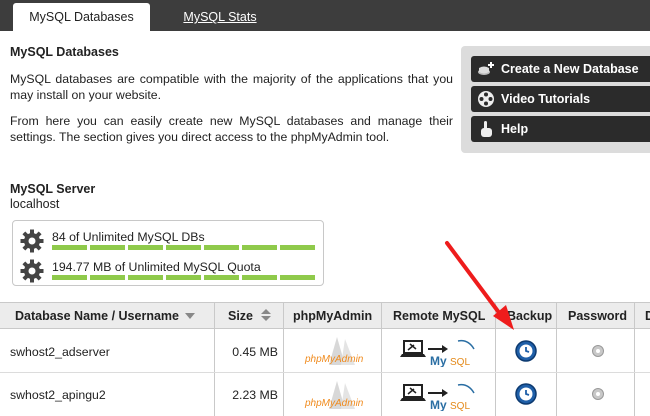 The height and width of the screenshot is (416, 650). What do you see at coordinates (560, 129) in the screenshot?
I see `help-button: Help` at bounding box center [560, 129].